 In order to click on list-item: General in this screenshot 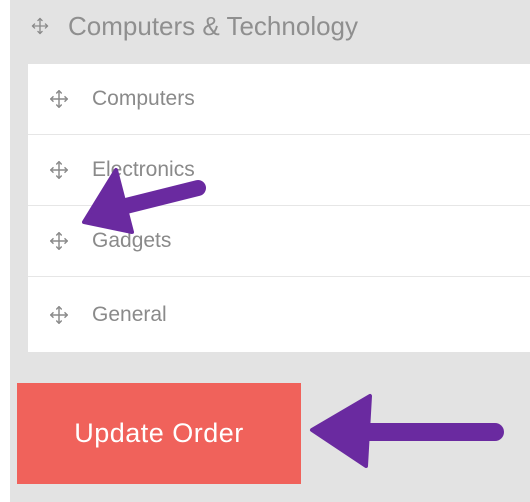, I will do `click(279, 314)`.